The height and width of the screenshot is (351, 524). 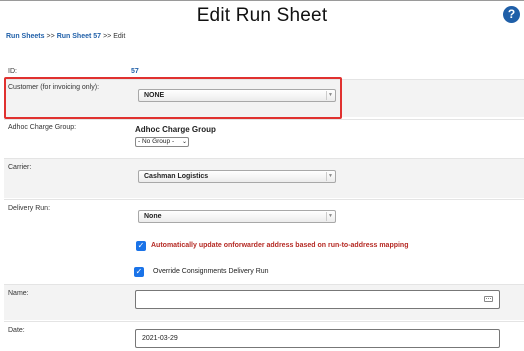 What do you see at coordinates (262, 15) in the screenshot?
I see `page-title: Edit Run Sheet` at bounding box center [262, 15].